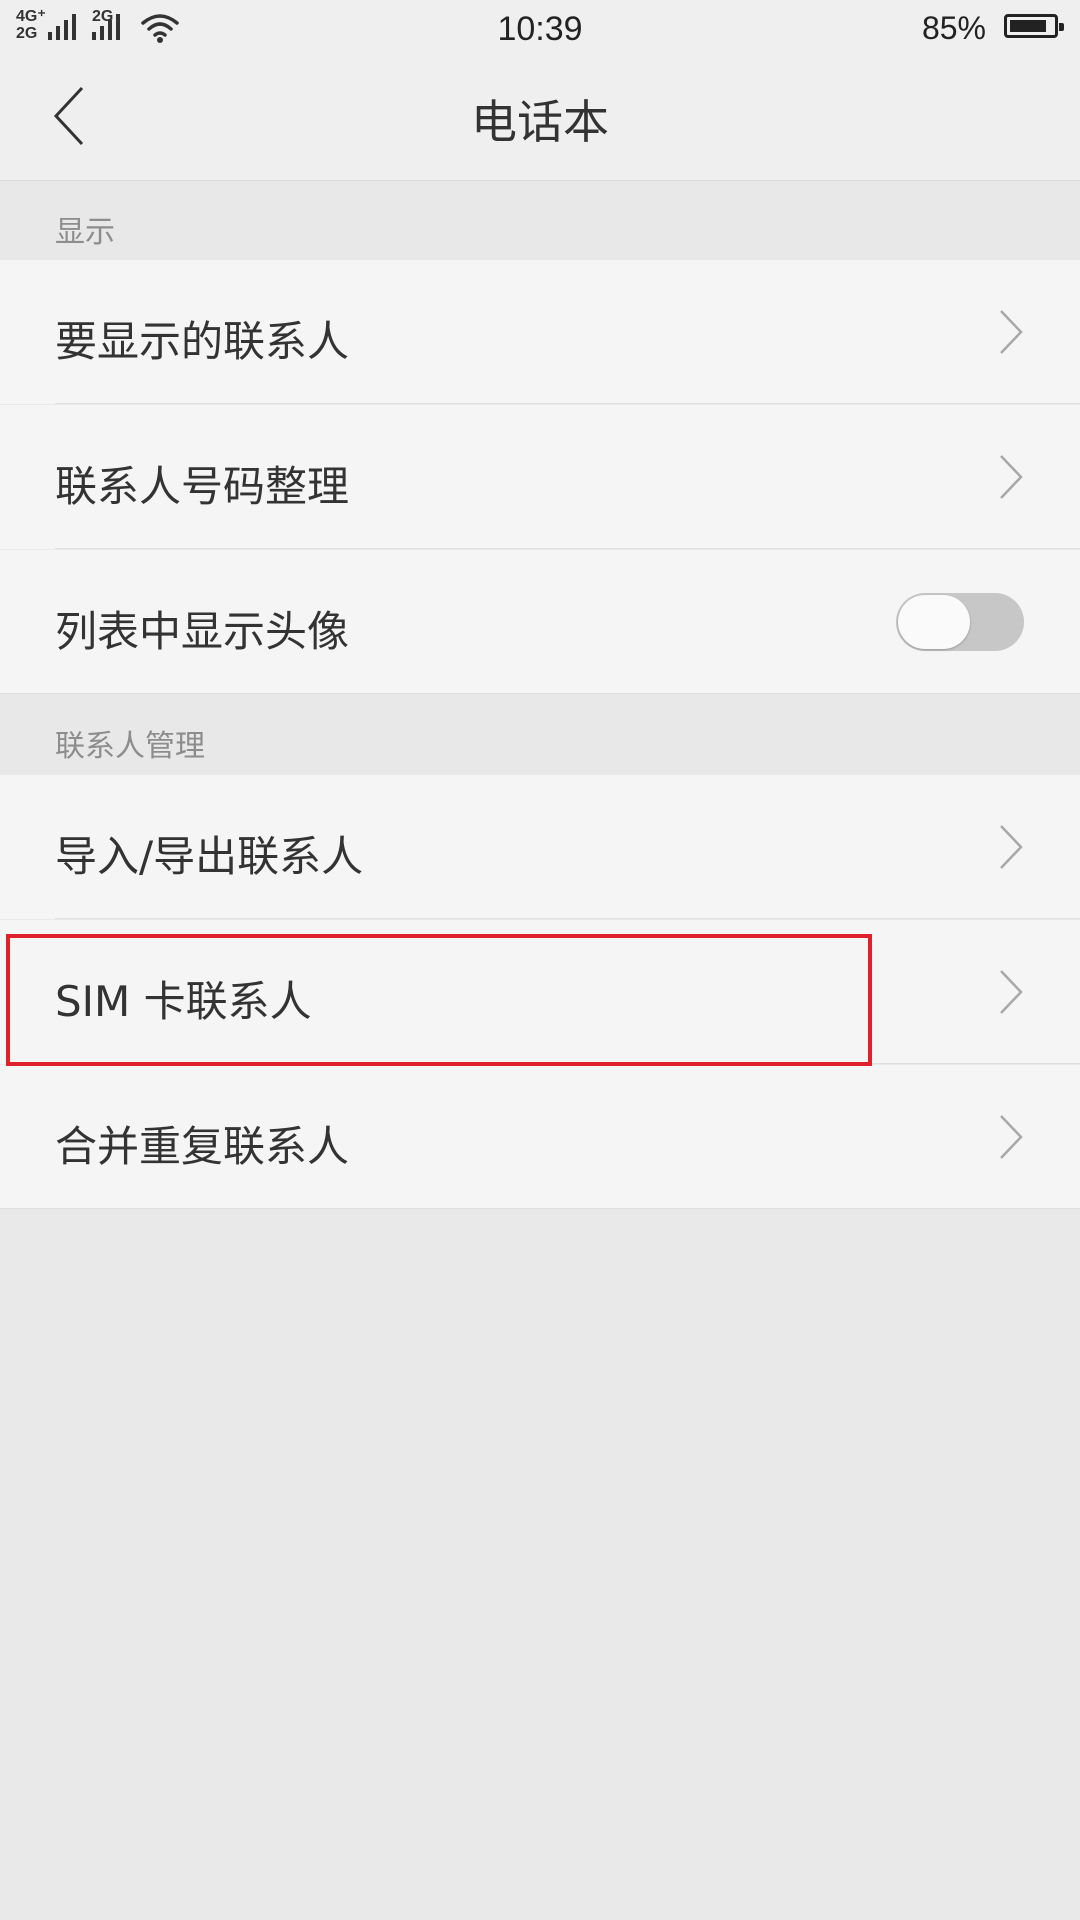 This screenshot has width=1080, height=1920. What do you see at coordinates (85, 232) in the screenshot?
I see `section-header-label: 显示` at bounding box center [85, 232].